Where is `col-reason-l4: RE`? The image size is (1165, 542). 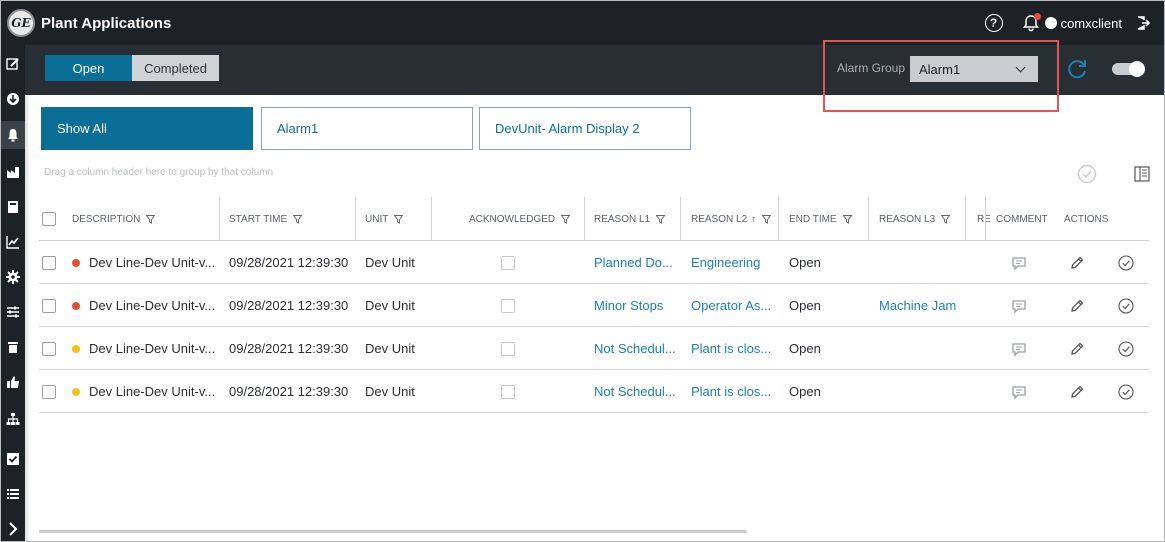
col-reason-l4: RE is located at coordinates (984, 219).